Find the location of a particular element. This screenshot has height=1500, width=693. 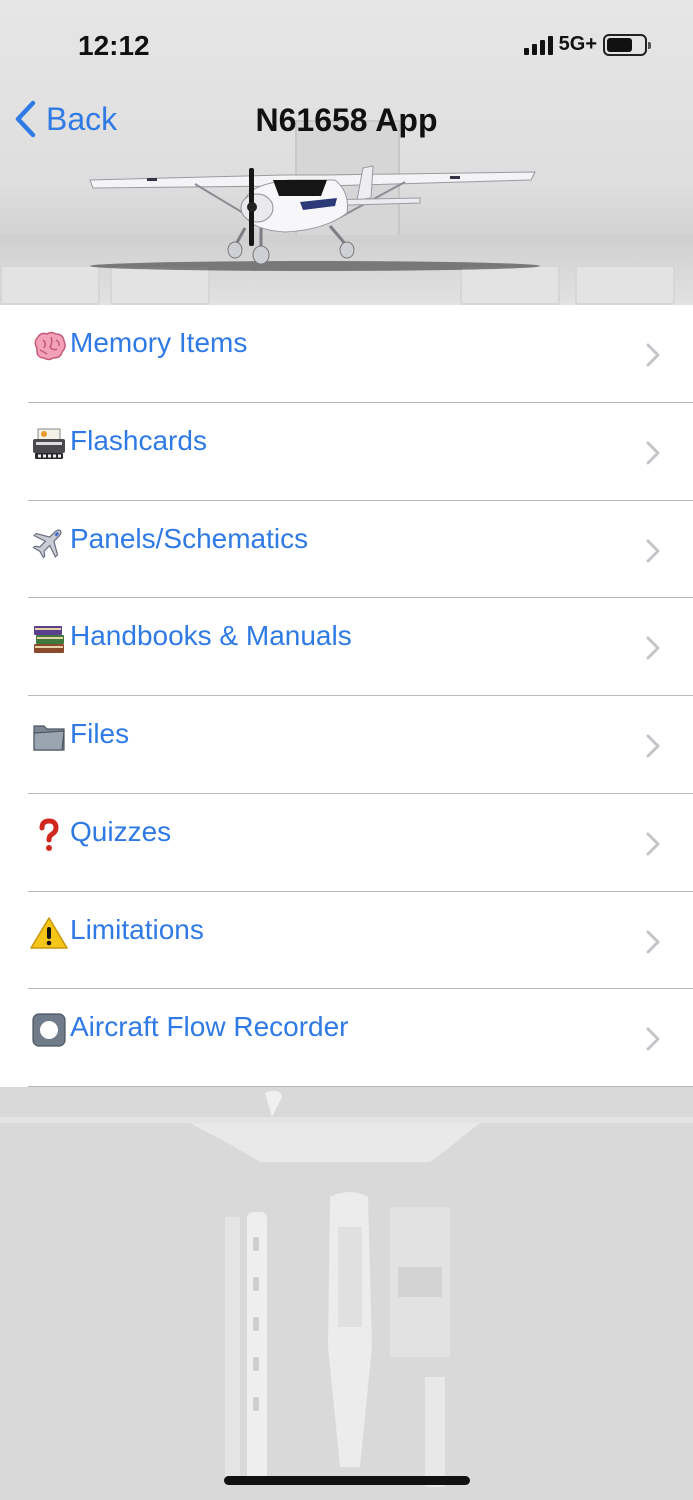

menu-item-label: Panels/Schematics is located at coordinates (189, 538).